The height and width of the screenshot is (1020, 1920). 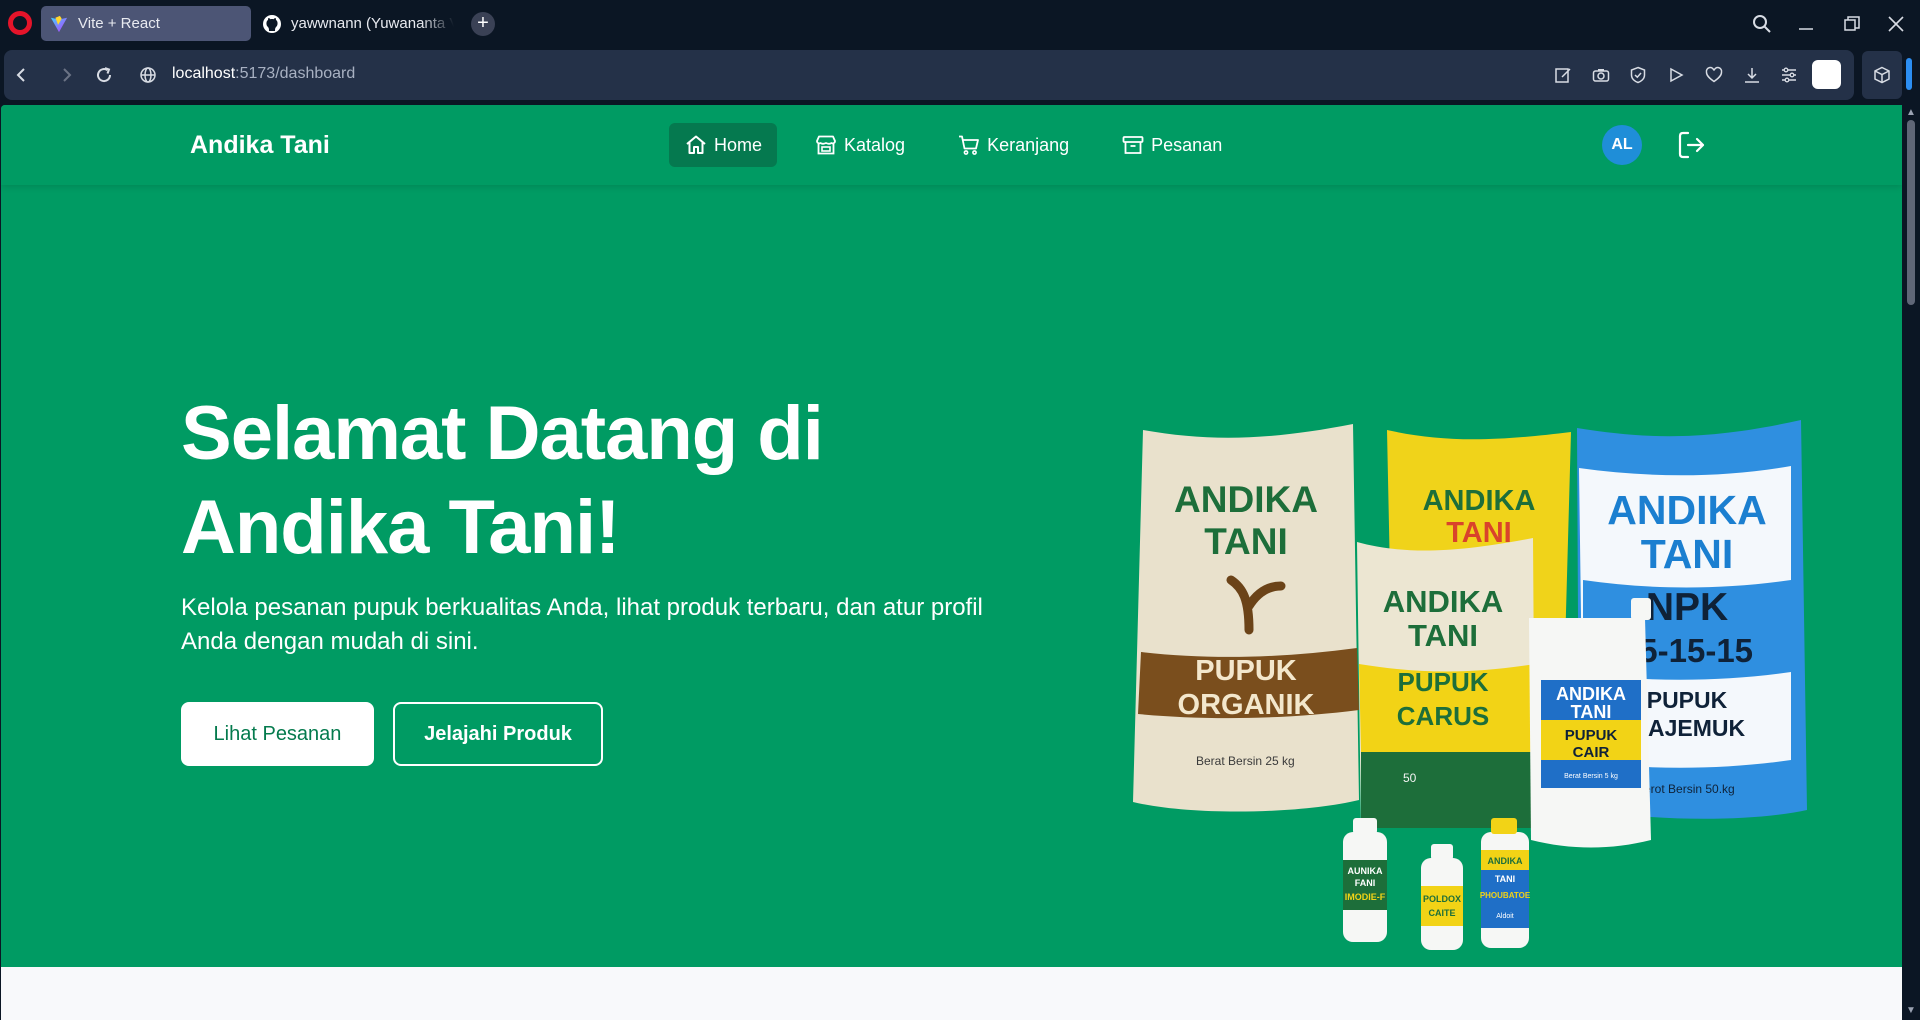 I want to click on bottle2-line1: POLDOX, so click(x=1442, y=899).